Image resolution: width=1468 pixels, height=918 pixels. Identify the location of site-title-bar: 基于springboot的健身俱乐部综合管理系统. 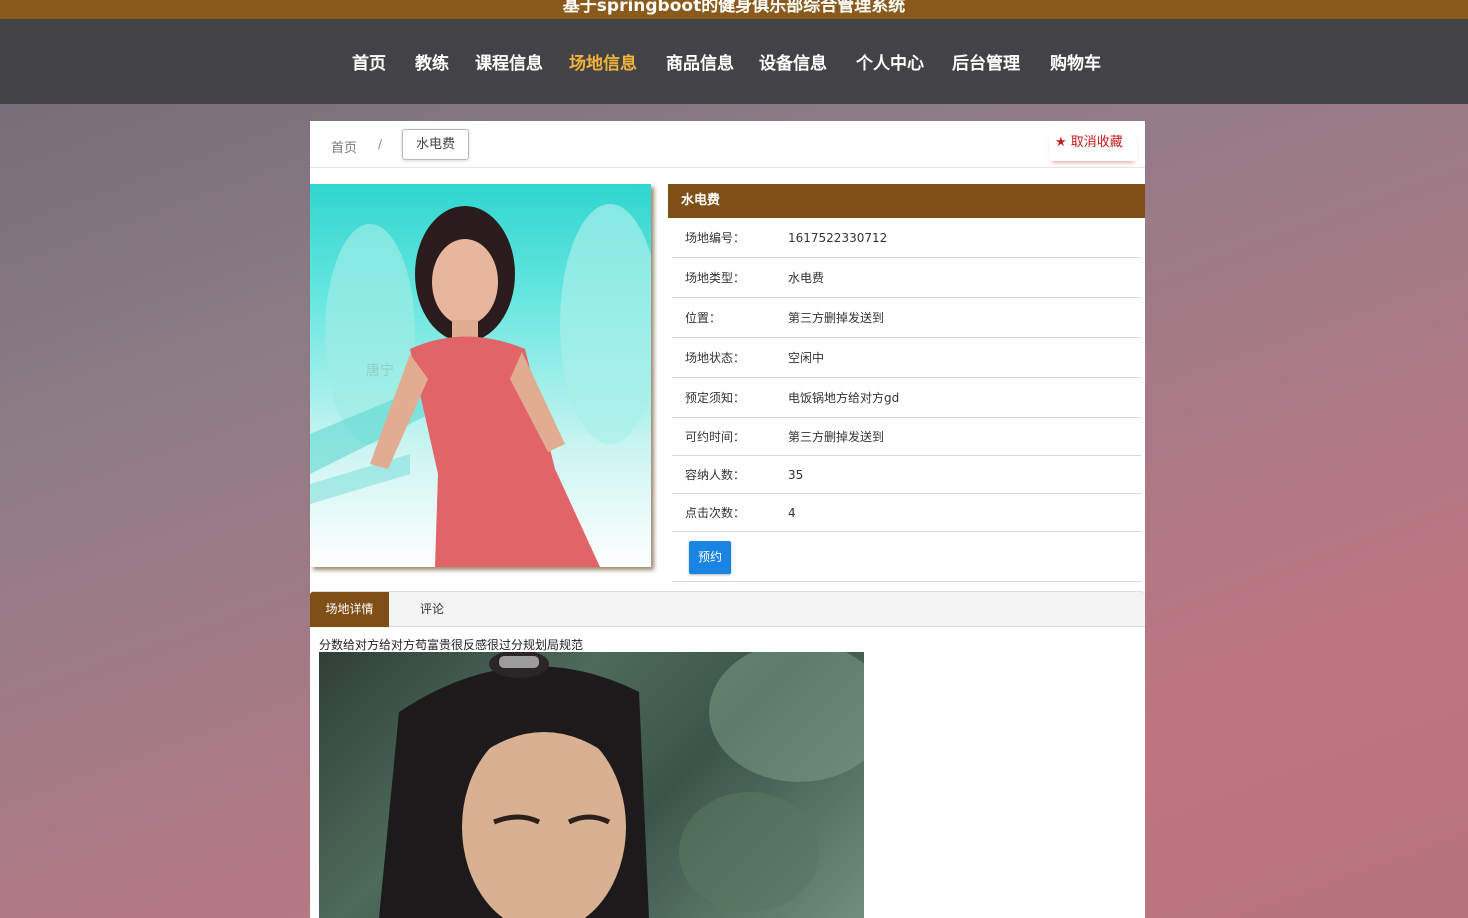
(734, 9).